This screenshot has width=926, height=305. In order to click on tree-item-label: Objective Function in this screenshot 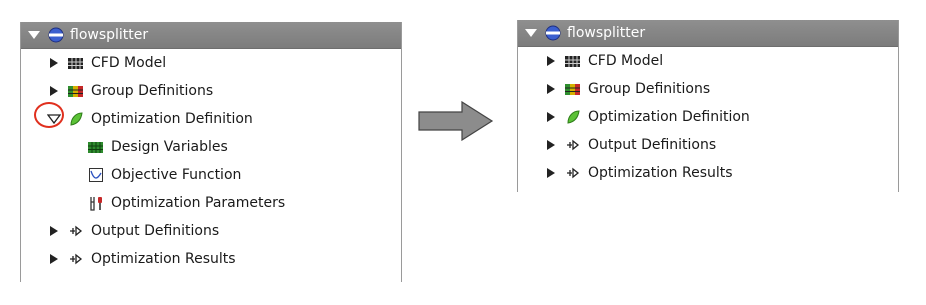, I will do `click(176, 175)`.